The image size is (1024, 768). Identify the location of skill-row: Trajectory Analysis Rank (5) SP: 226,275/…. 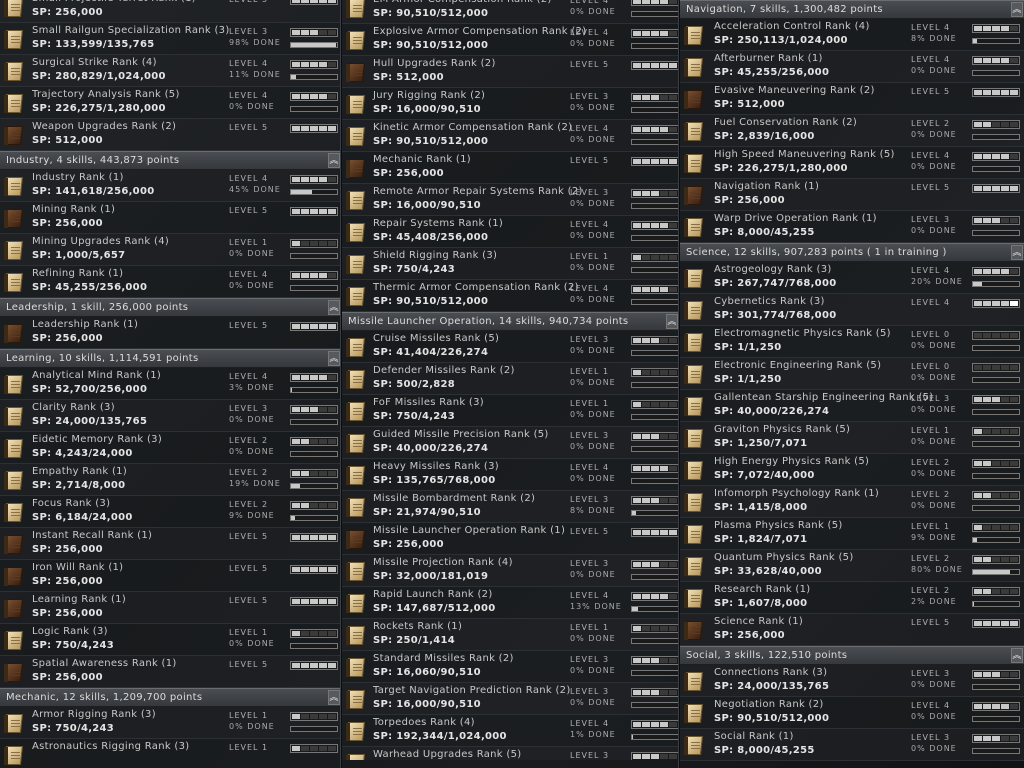
(170, 103).